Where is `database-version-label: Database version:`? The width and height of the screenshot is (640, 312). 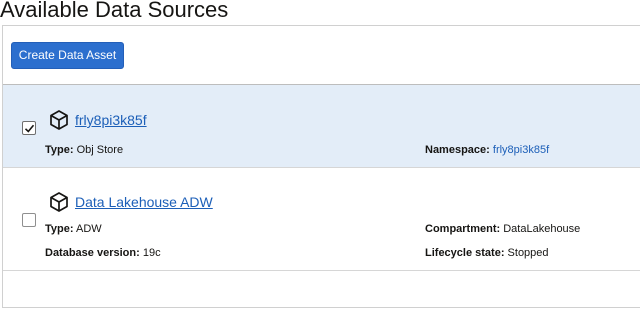 database-version-label: Database version: is located at coordinates (92, 253).